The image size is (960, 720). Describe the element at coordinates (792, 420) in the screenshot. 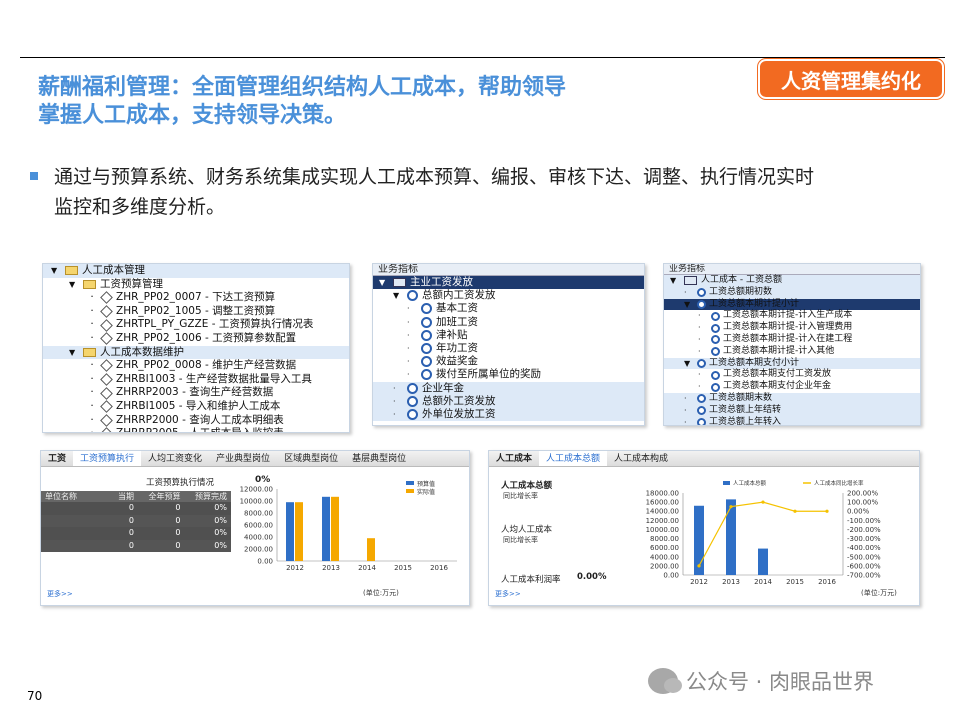

I see `tree-row: · 工资总额上年转入` at that location.